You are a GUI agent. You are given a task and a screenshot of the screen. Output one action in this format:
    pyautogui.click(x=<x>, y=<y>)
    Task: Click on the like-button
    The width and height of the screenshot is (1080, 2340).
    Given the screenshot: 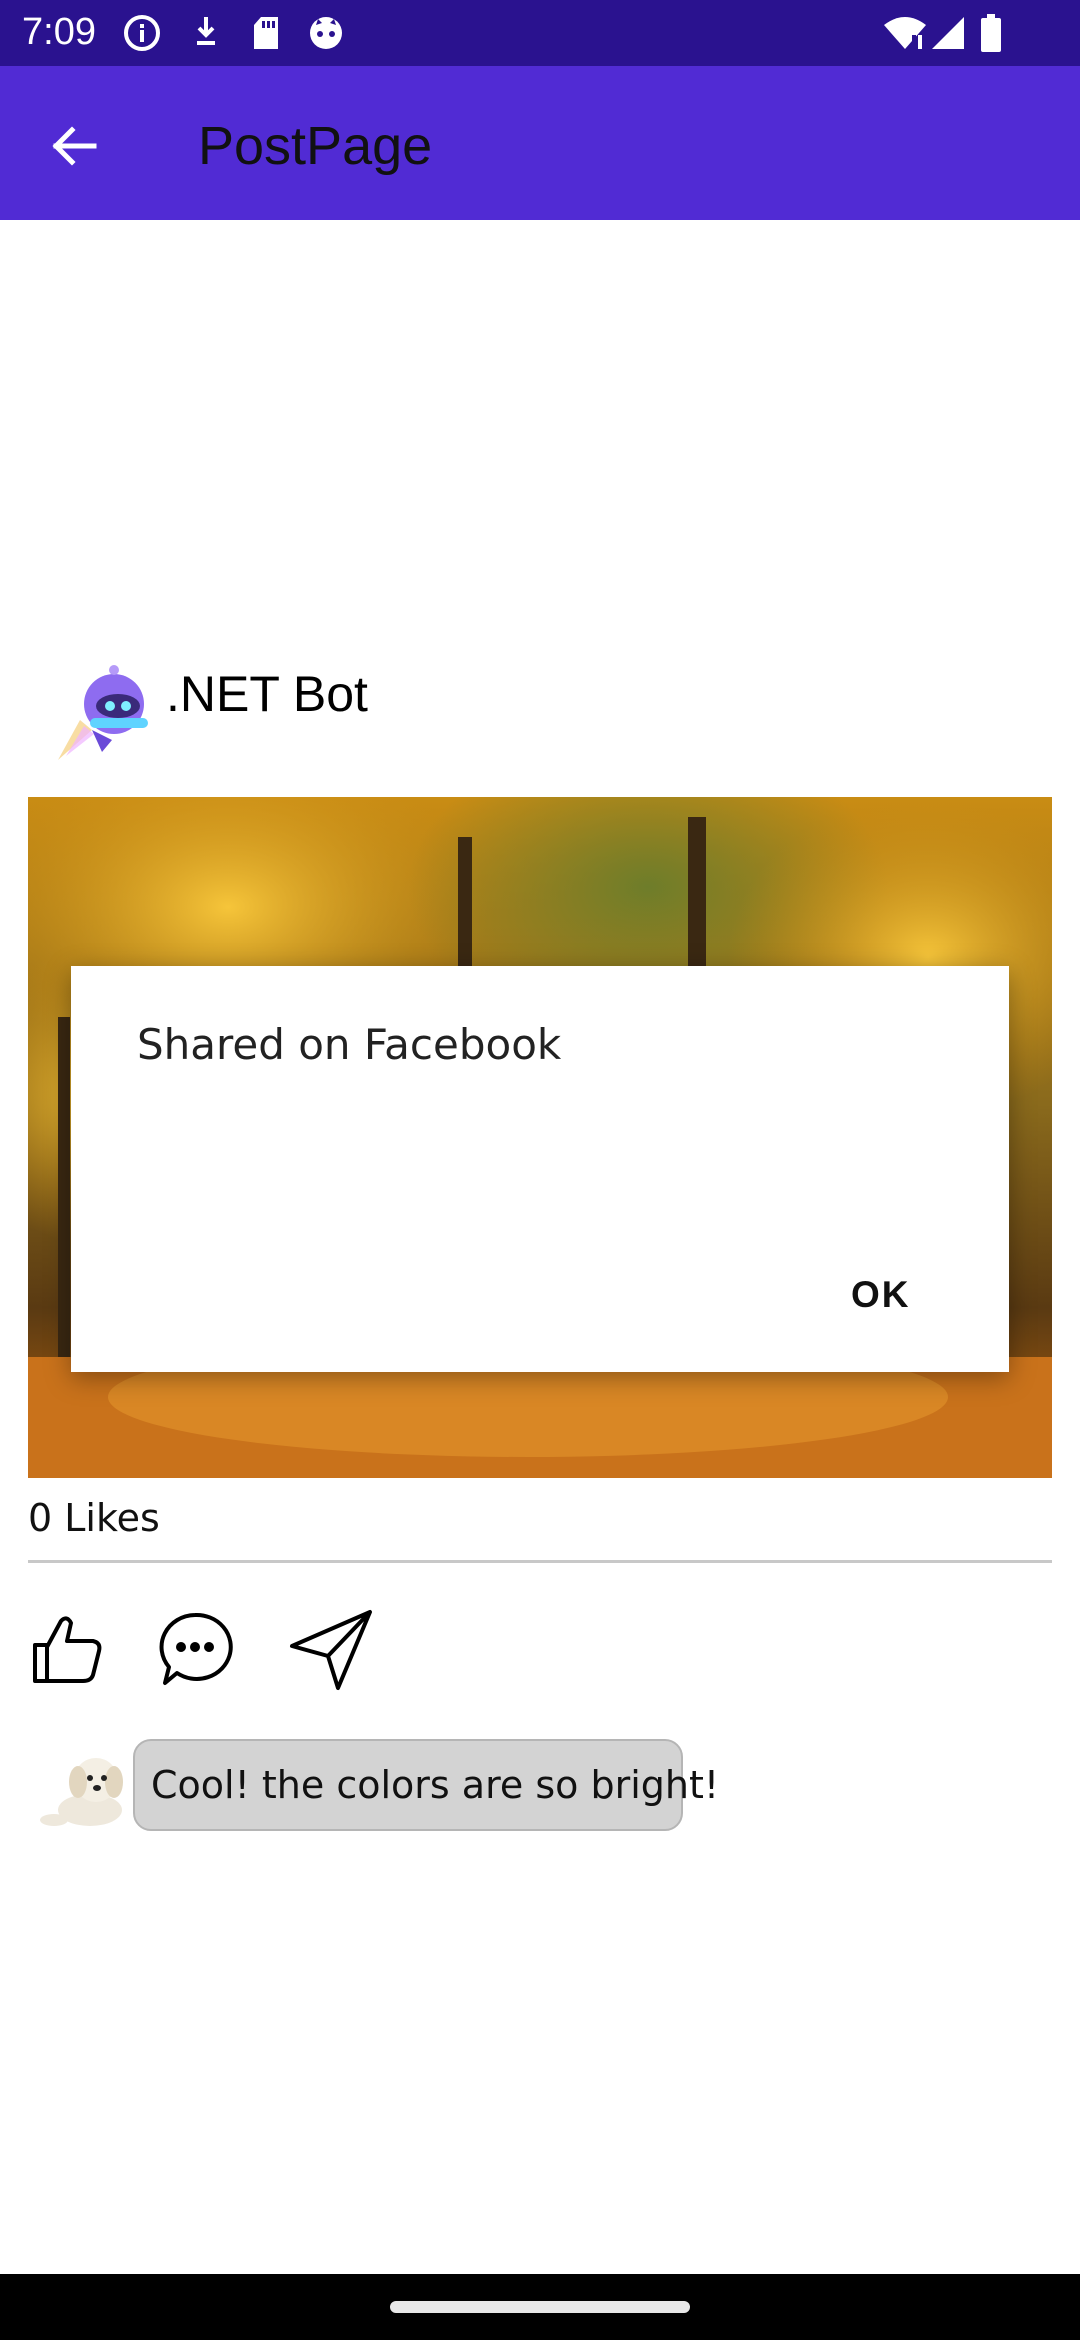 What is the action you would take?
    pyautogui.click(x=67, y=1649)
    